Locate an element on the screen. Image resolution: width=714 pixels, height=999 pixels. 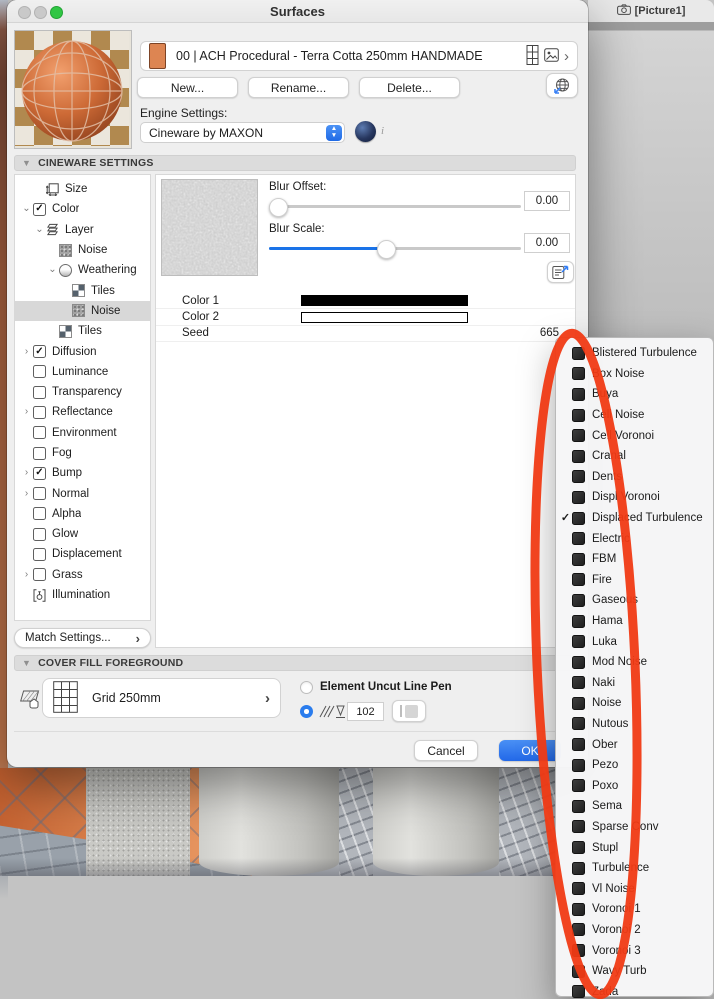
menu-item-fbm: FBM is located at coordinates (634, 559).